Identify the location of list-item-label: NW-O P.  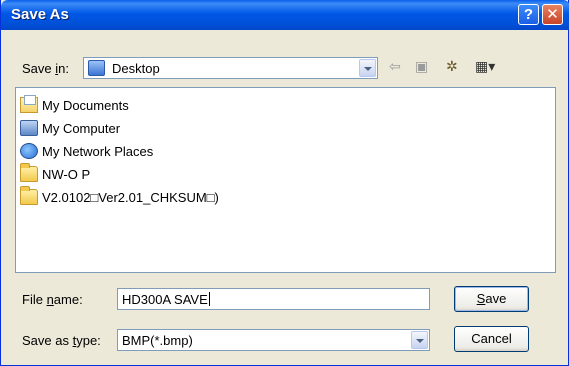
(66, 174).